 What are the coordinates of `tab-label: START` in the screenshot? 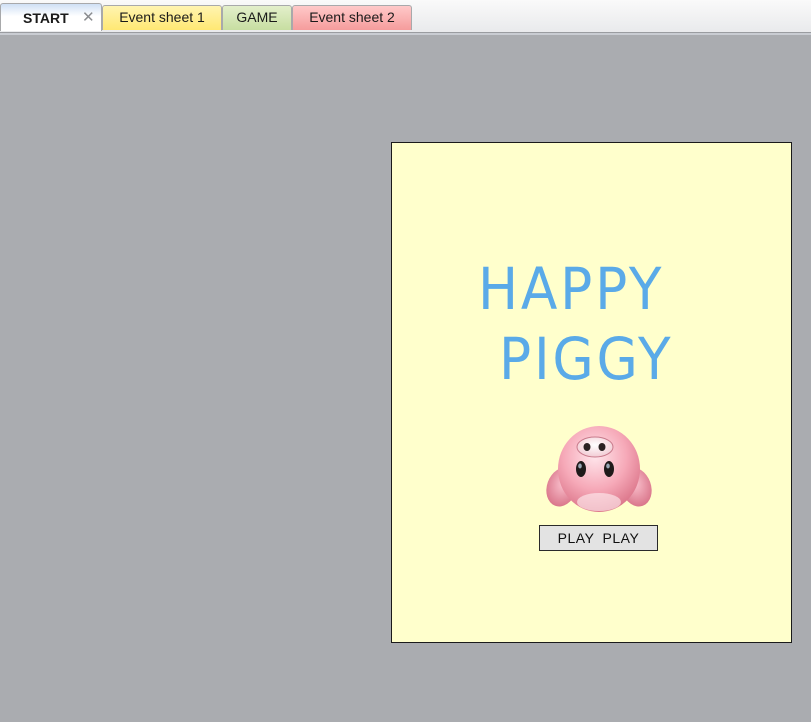 It's located at (46, 18).